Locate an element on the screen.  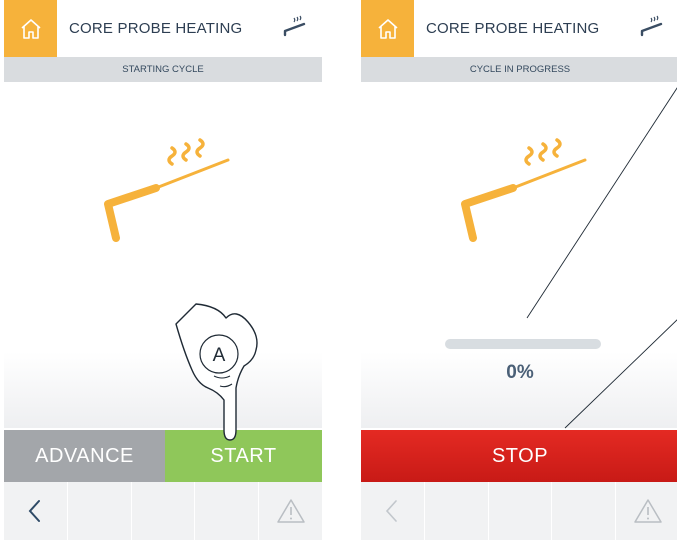
bottom-nav is located at coordinates (163, 511).